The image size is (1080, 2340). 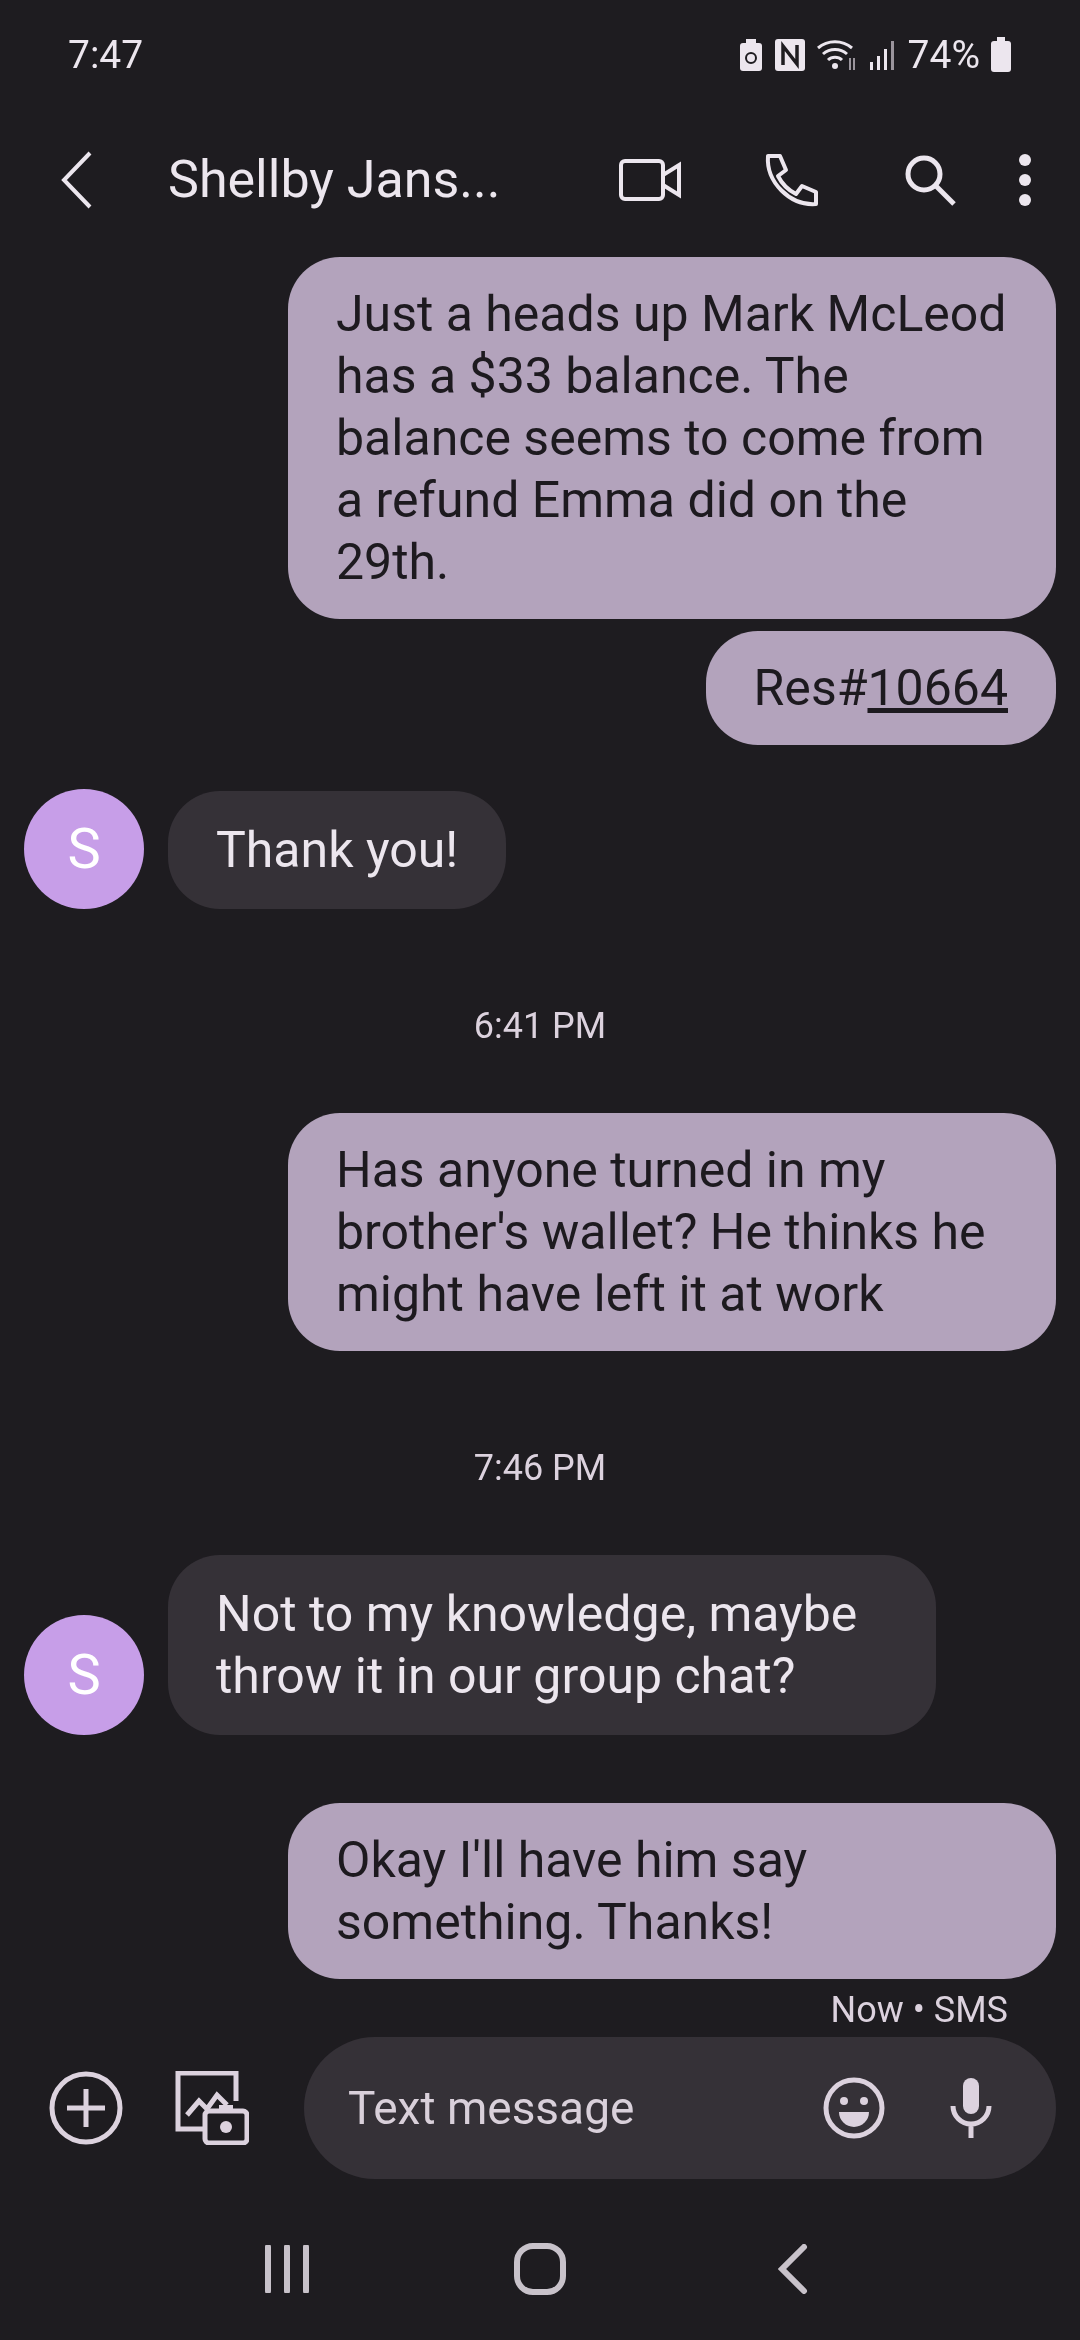 What do you see at coordinates (552, 1645) in the screenshot?
I see `received-message-bubble: Not to my knowledge, maybe throw it in our group chat?` at bounding box center [552, 1645].